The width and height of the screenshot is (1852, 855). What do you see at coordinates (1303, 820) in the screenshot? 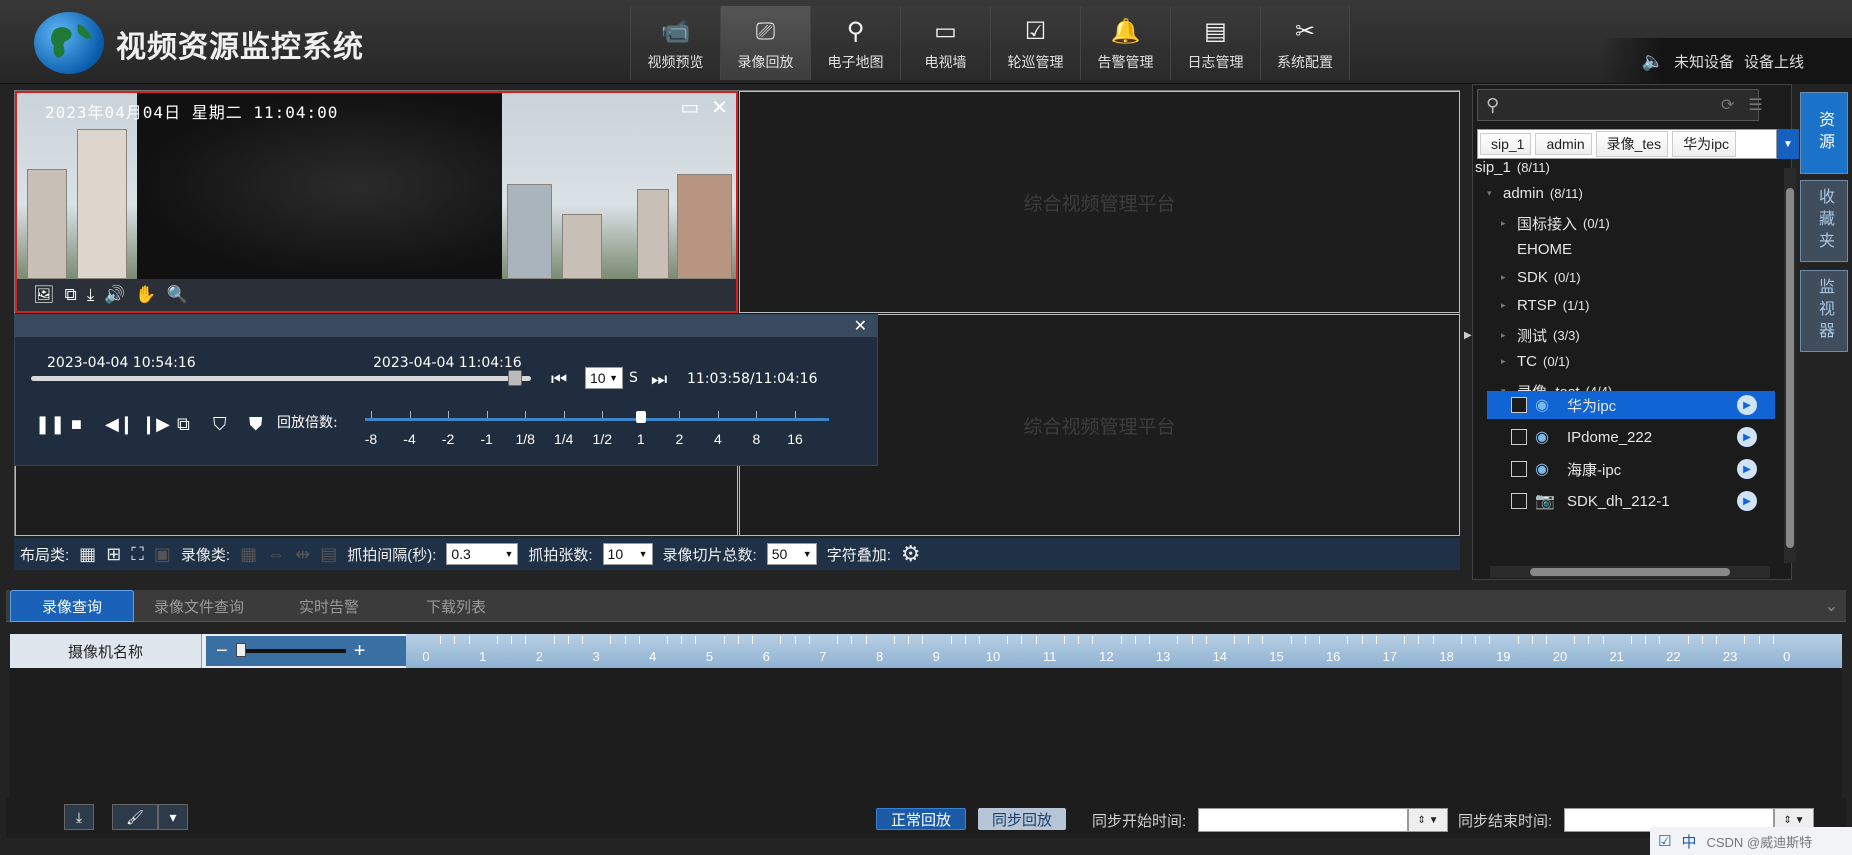
I see `sync-start-input` at bounding box center [1303, 820].